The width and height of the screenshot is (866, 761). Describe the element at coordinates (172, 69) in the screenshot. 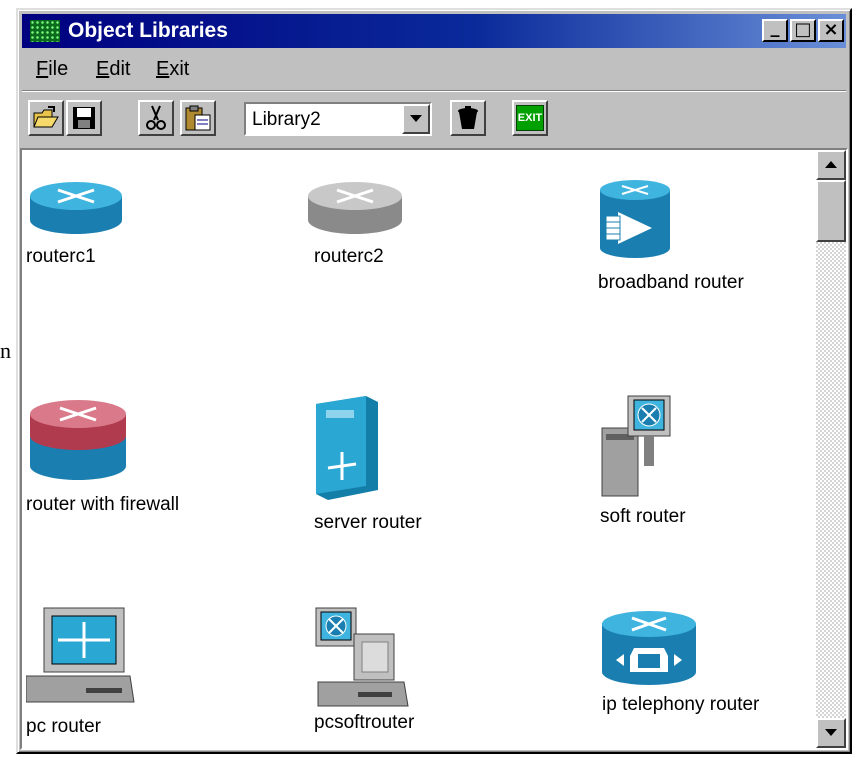

I see `menu-exit: Exit` at that location.